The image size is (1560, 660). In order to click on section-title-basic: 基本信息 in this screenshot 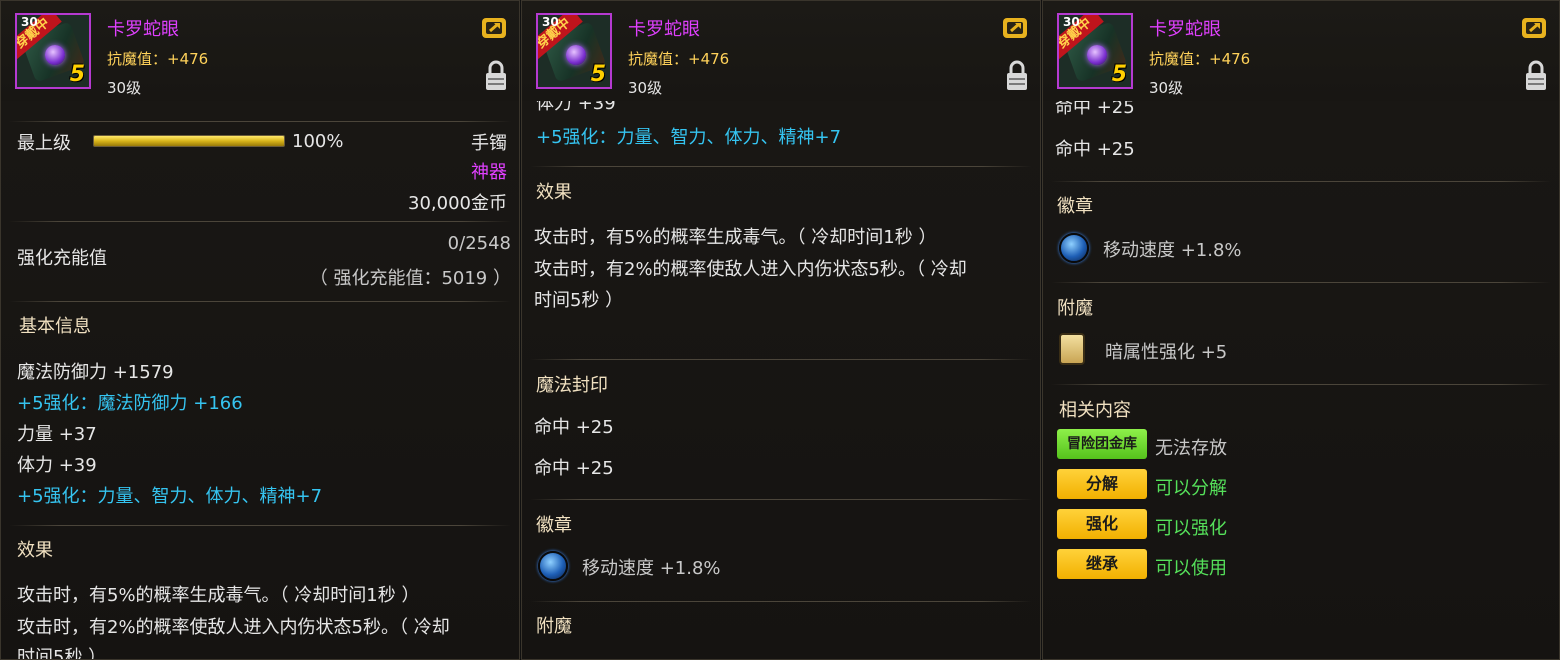, I will do `click(55, 326)`.